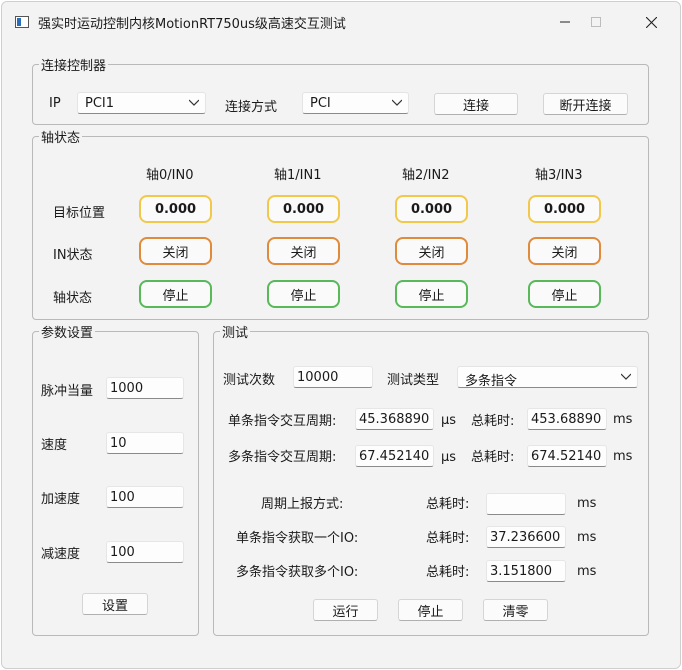 This screenshot has height=670, width=682. Describe the element at coordinates (565, 22) in the screenshot. I see `minimize-icon` at that location.